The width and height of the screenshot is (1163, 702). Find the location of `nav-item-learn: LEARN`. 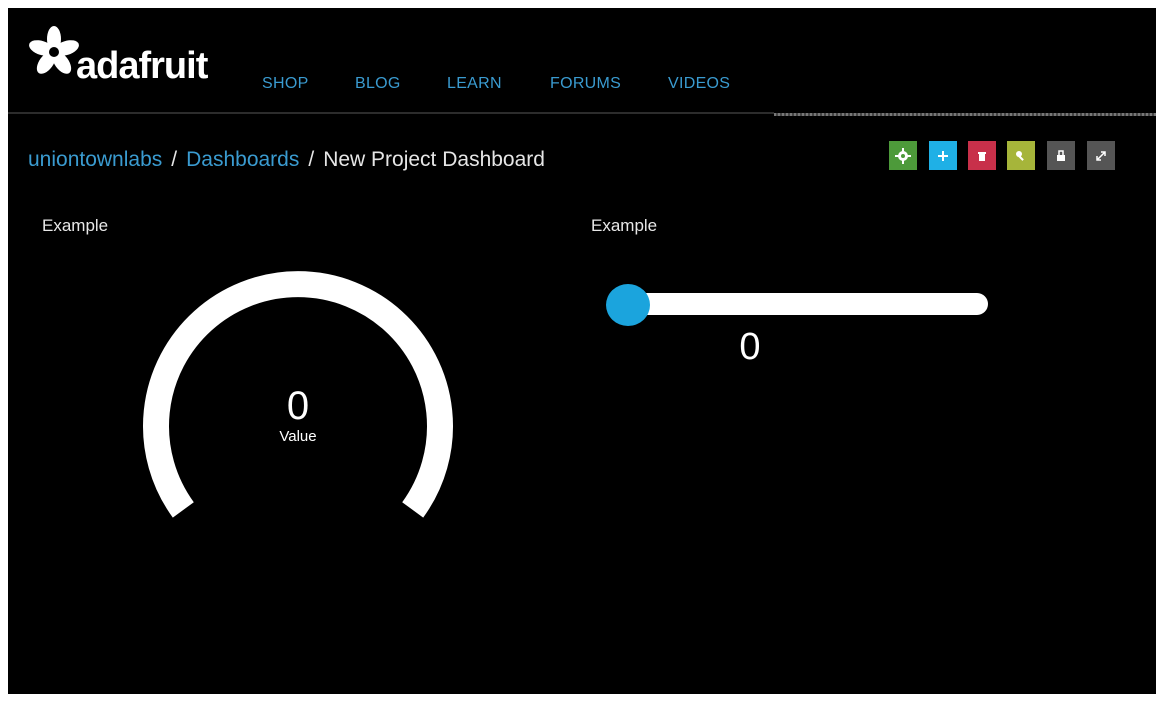

nav-item-learn: LEARN is located at coordinates (474, 84).